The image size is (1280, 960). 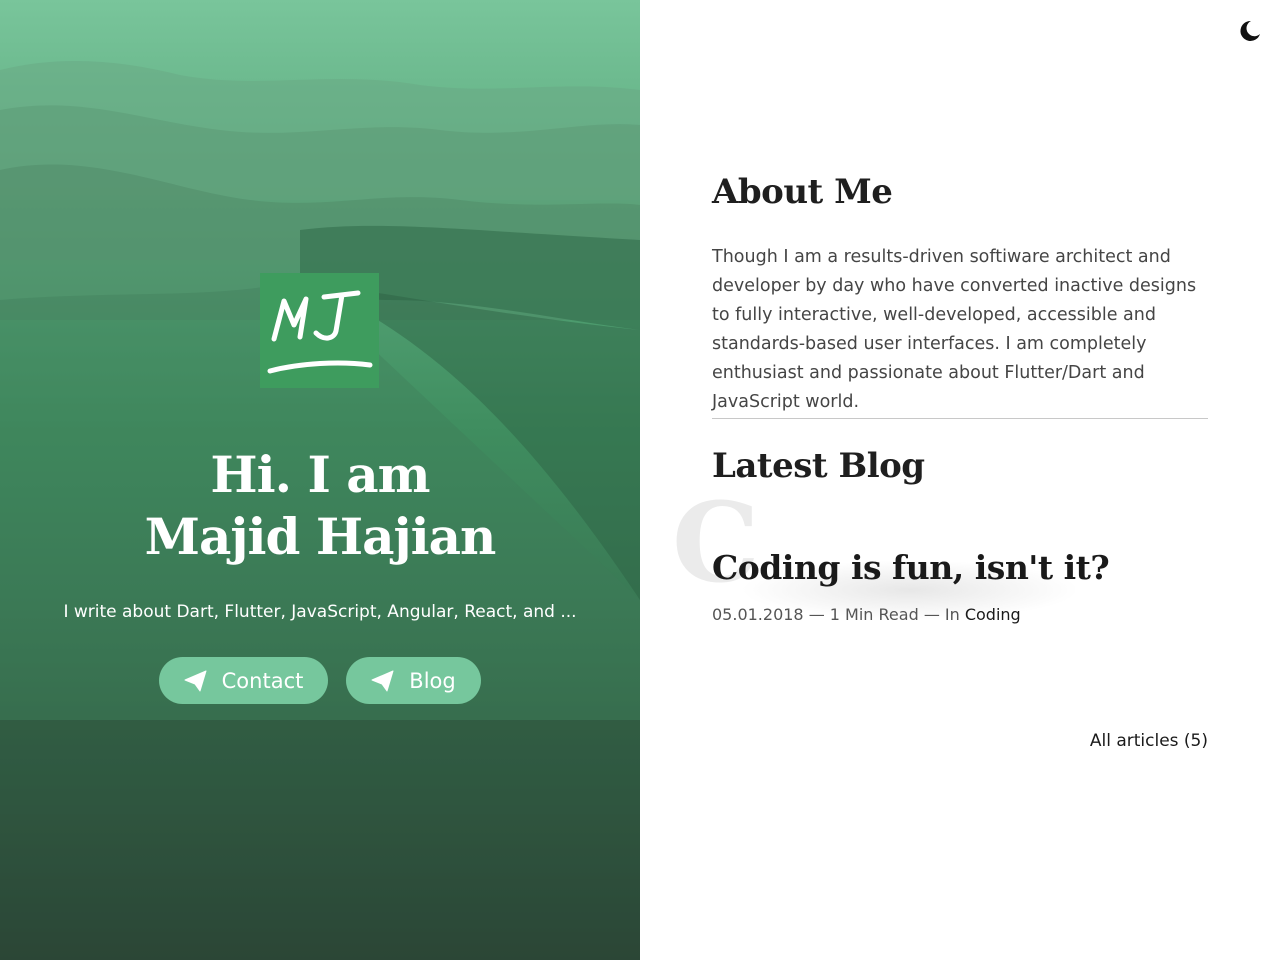 What do you see at coordinates (320, 536) in the screenshot?
I see `hero-name: Majid Hajian` at bounding box center [320, 536].